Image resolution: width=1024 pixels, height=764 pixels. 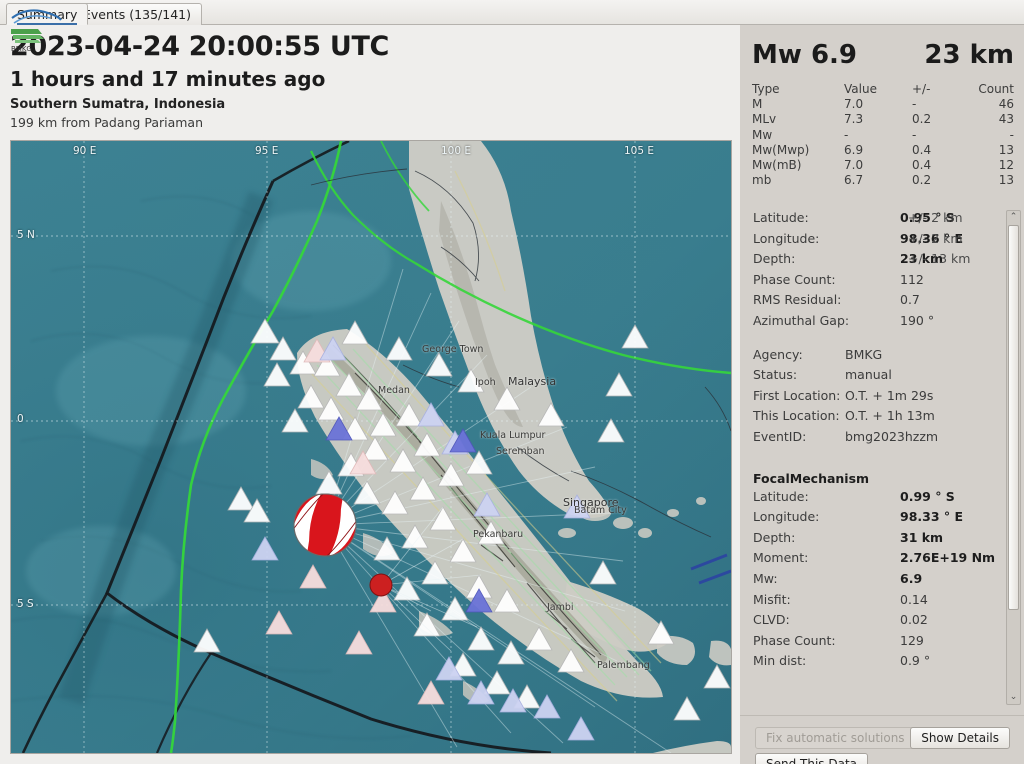 I want to click on scroll-up-arrow-icon: ⌃, so click(x=1013, y=217).